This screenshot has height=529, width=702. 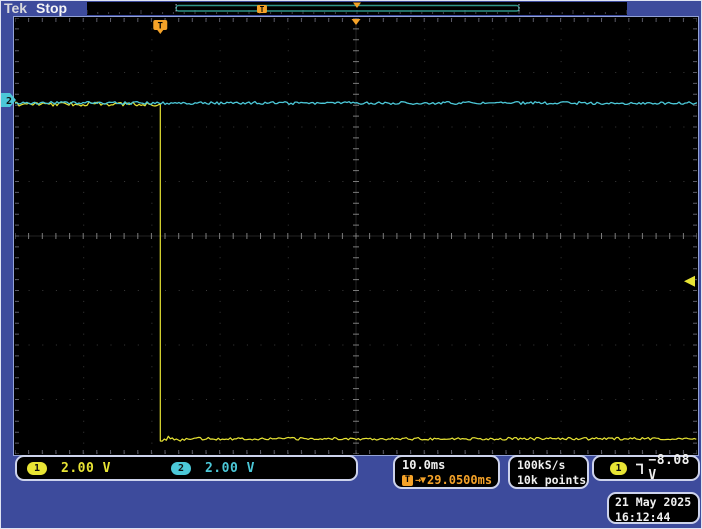 I want to click on record-length: 10k points, so click(x=552, y=480).